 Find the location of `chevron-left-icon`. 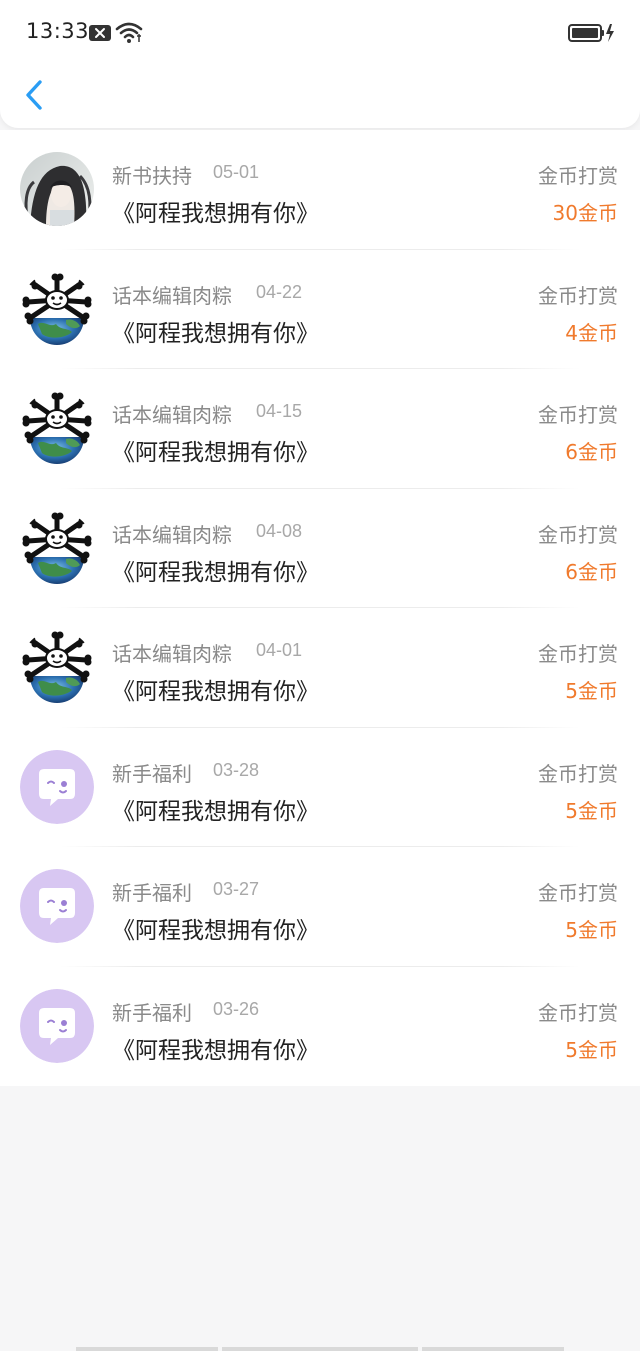

chevron-left-icon is located at coordinates (34, 95).